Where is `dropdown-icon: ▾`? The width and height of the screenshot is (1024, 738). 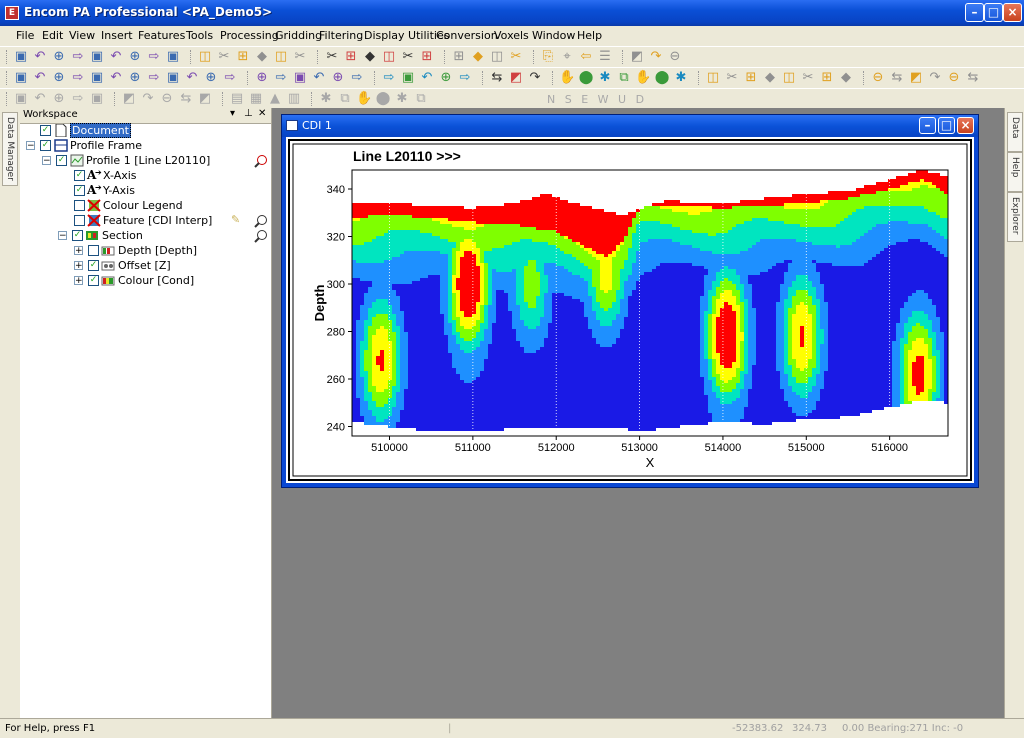
dropdown-icon: ▾ is located at coordinates (232, 113).